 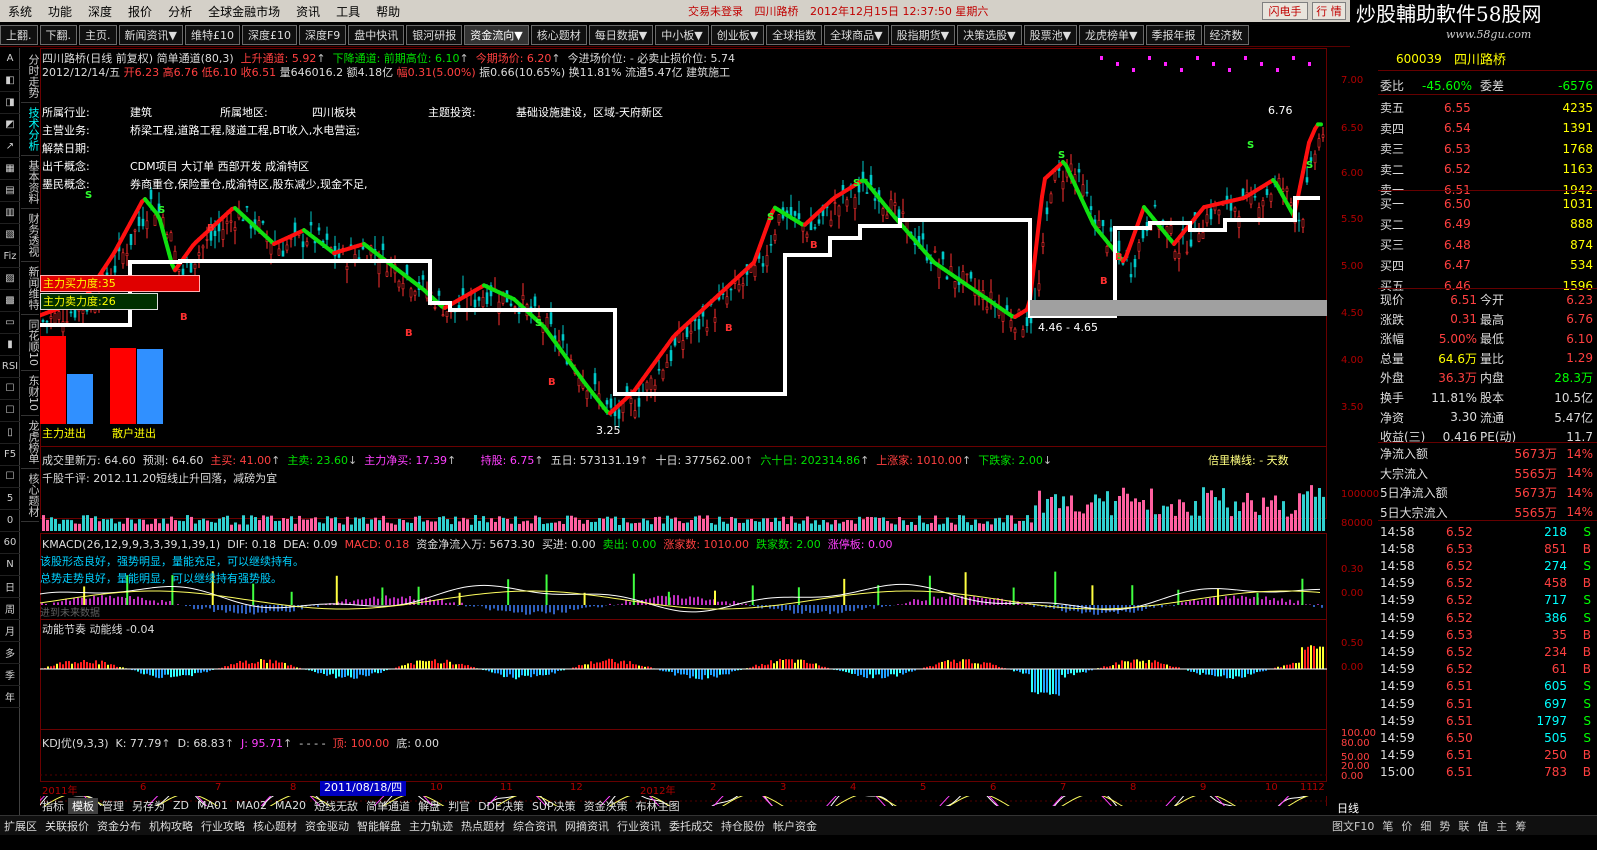 What do you see at coordinates (10, 147) in the screenshot?
I see `left-nav-item-4: ↗` at bounding box center [10, 147].